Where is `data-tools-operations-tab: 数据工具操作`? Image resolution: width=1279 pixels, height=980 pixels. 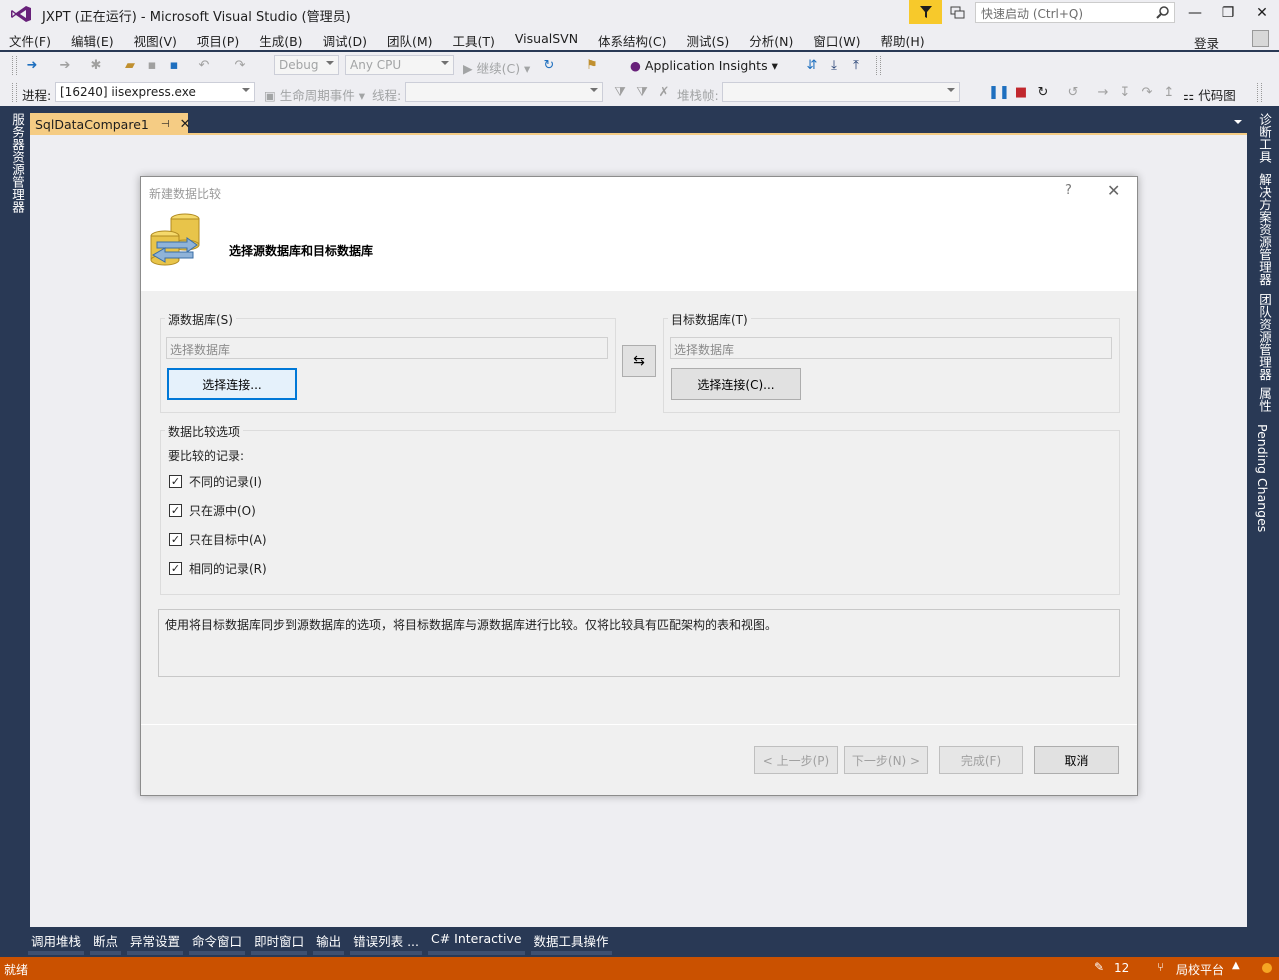
data-tools-operations-tab: 数据工具操作 is located at coordinates (571, 941).